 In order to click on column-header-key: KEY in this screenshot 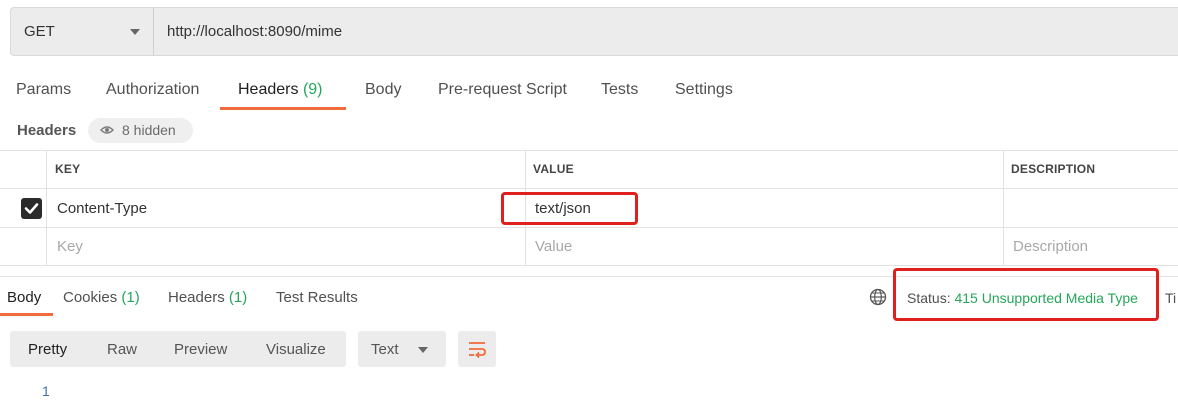, I will do `click(68, 169)`.